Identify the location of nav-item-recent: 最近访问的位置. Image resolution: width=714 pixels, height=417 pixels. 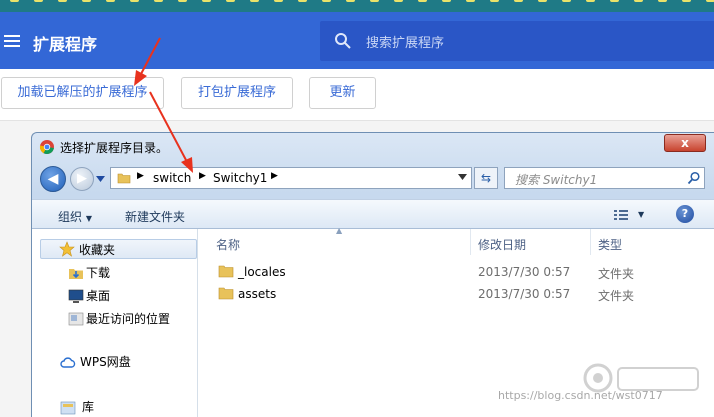
(119, 319).